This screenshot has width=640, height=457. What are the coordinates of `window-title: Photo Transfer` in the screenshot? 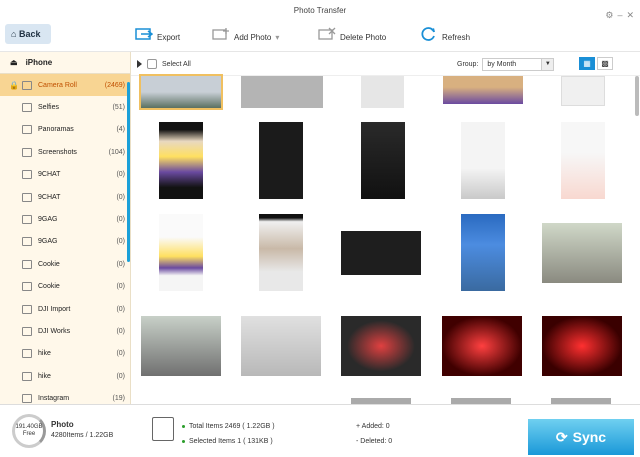 It's located at (320, 10).